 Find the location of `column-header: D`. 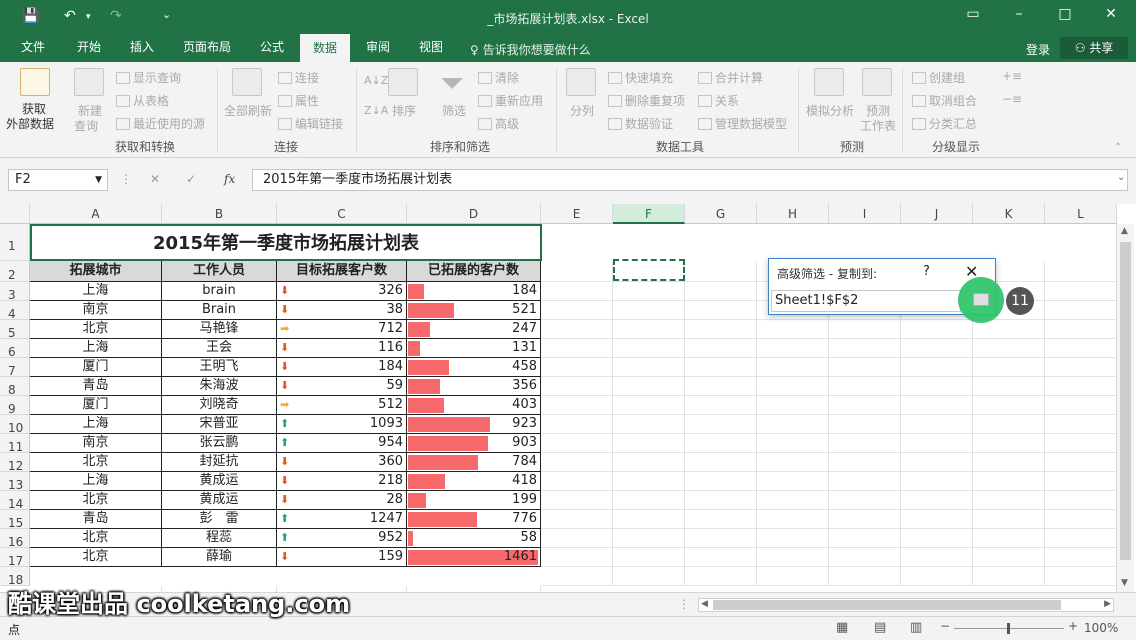

column-header: D is located at coordinates (474, 214).